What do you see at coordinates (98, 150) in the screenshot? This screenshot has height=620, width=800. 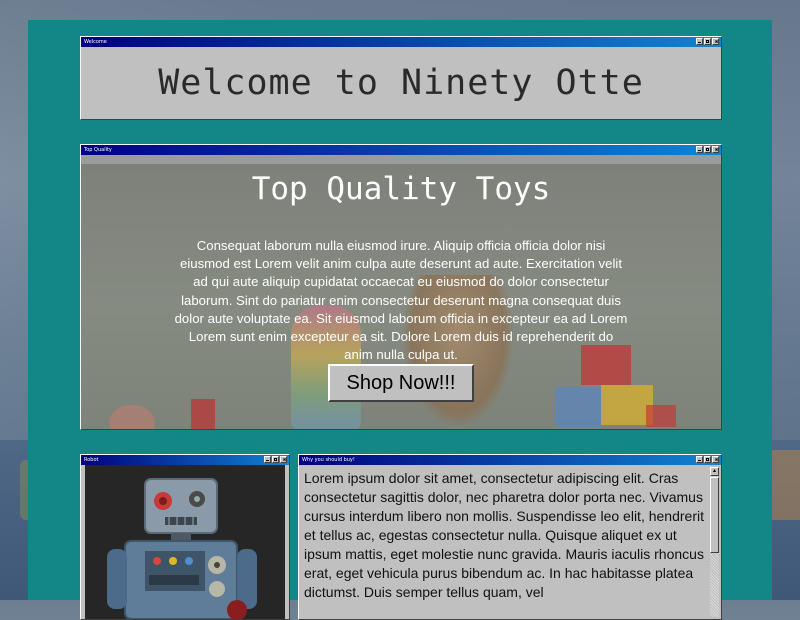 I see `top-quality-window-title: Top Quality` at bounding box center [98, 150].